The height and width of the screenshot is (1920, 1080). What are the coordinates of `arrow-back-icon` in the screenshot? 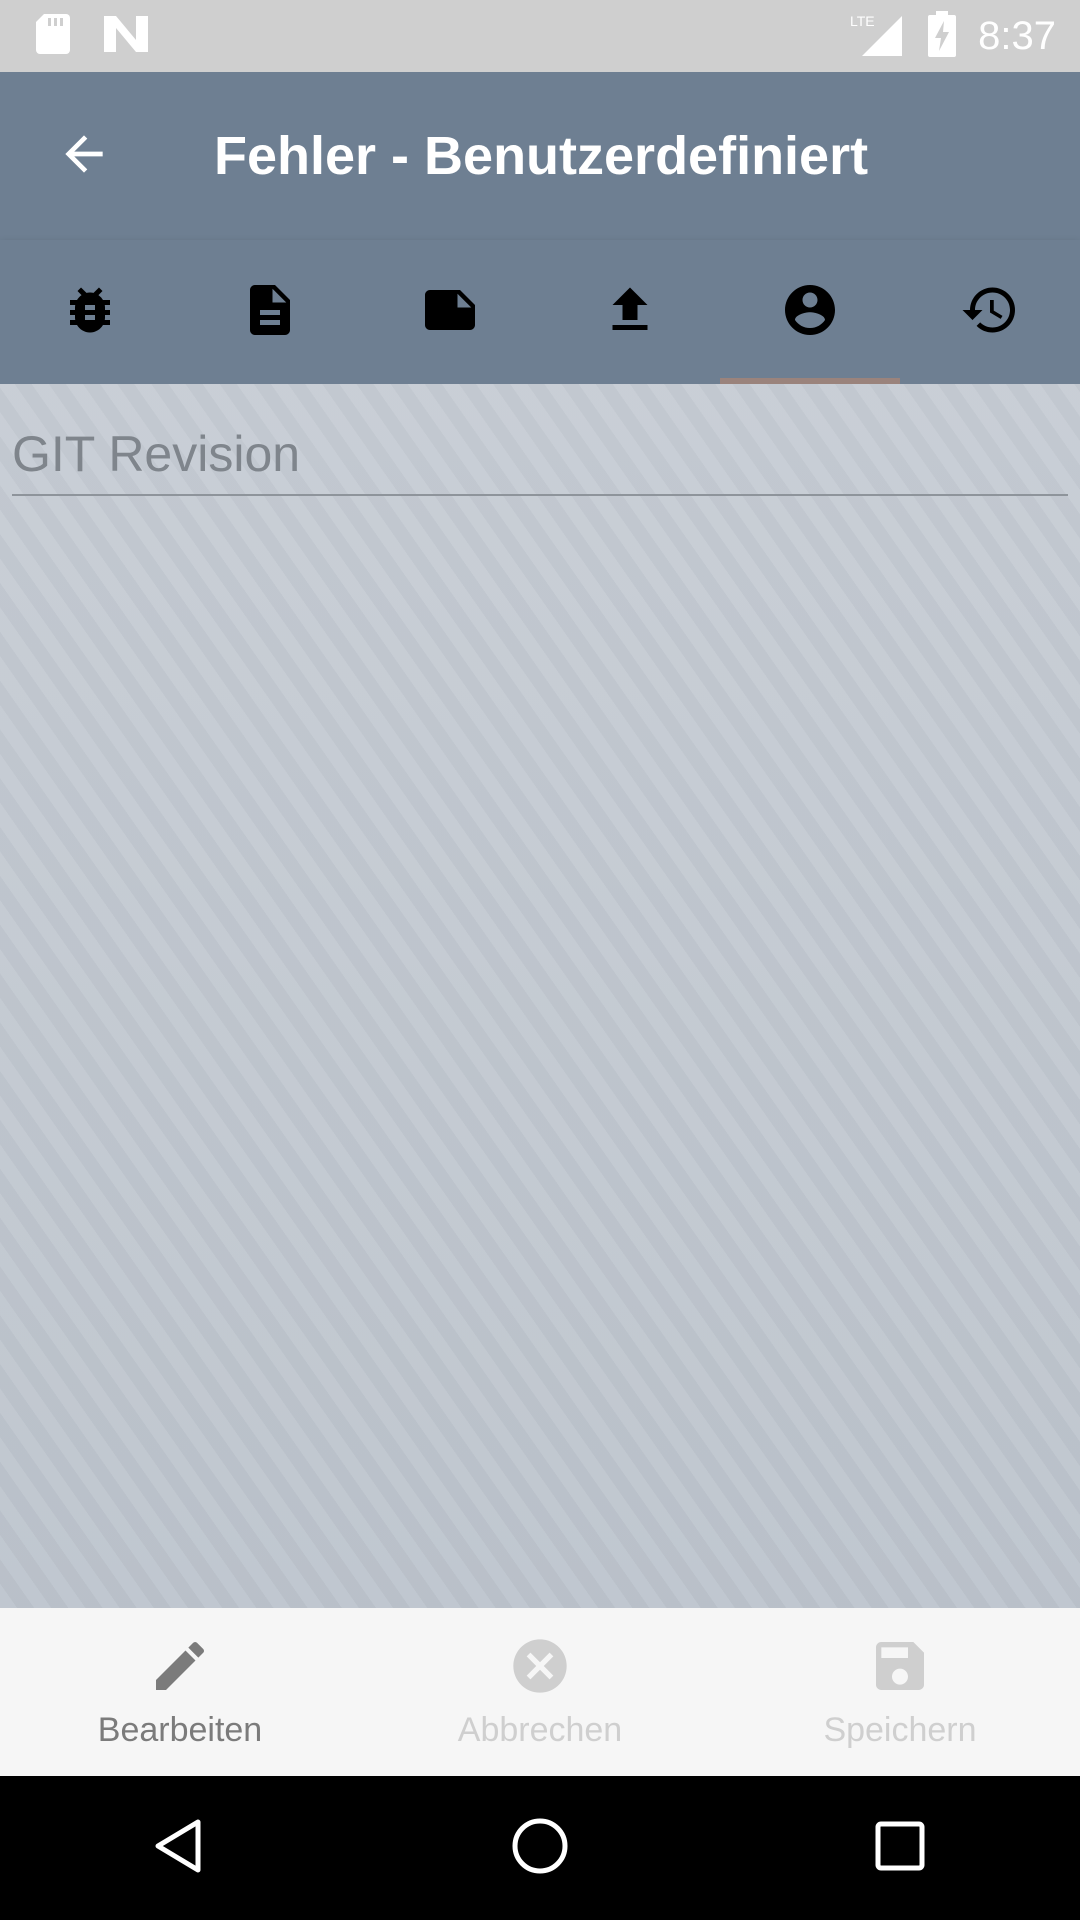 It's located at (84, 156).